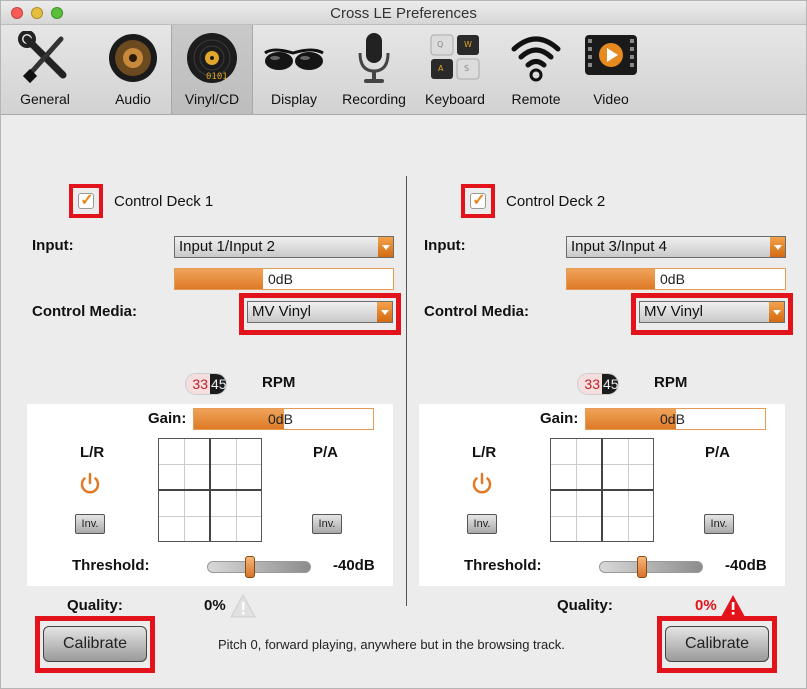 The width and height of the screenshot is (807, 689). I want to click on svg-text: S, so click(466, 68).